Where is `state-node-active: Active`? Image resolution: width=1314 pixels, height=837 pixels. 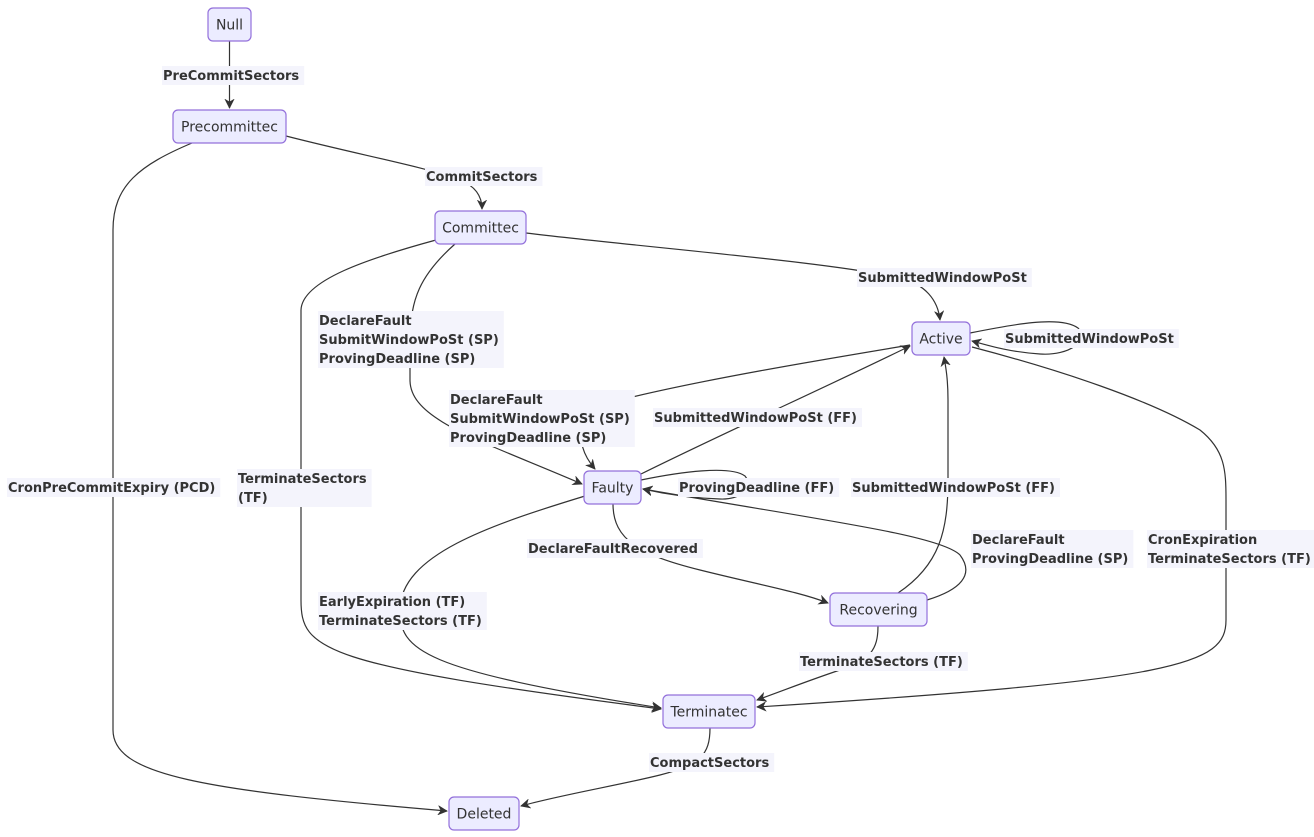 state-node-active: Active is located at coordinates (941, 338).